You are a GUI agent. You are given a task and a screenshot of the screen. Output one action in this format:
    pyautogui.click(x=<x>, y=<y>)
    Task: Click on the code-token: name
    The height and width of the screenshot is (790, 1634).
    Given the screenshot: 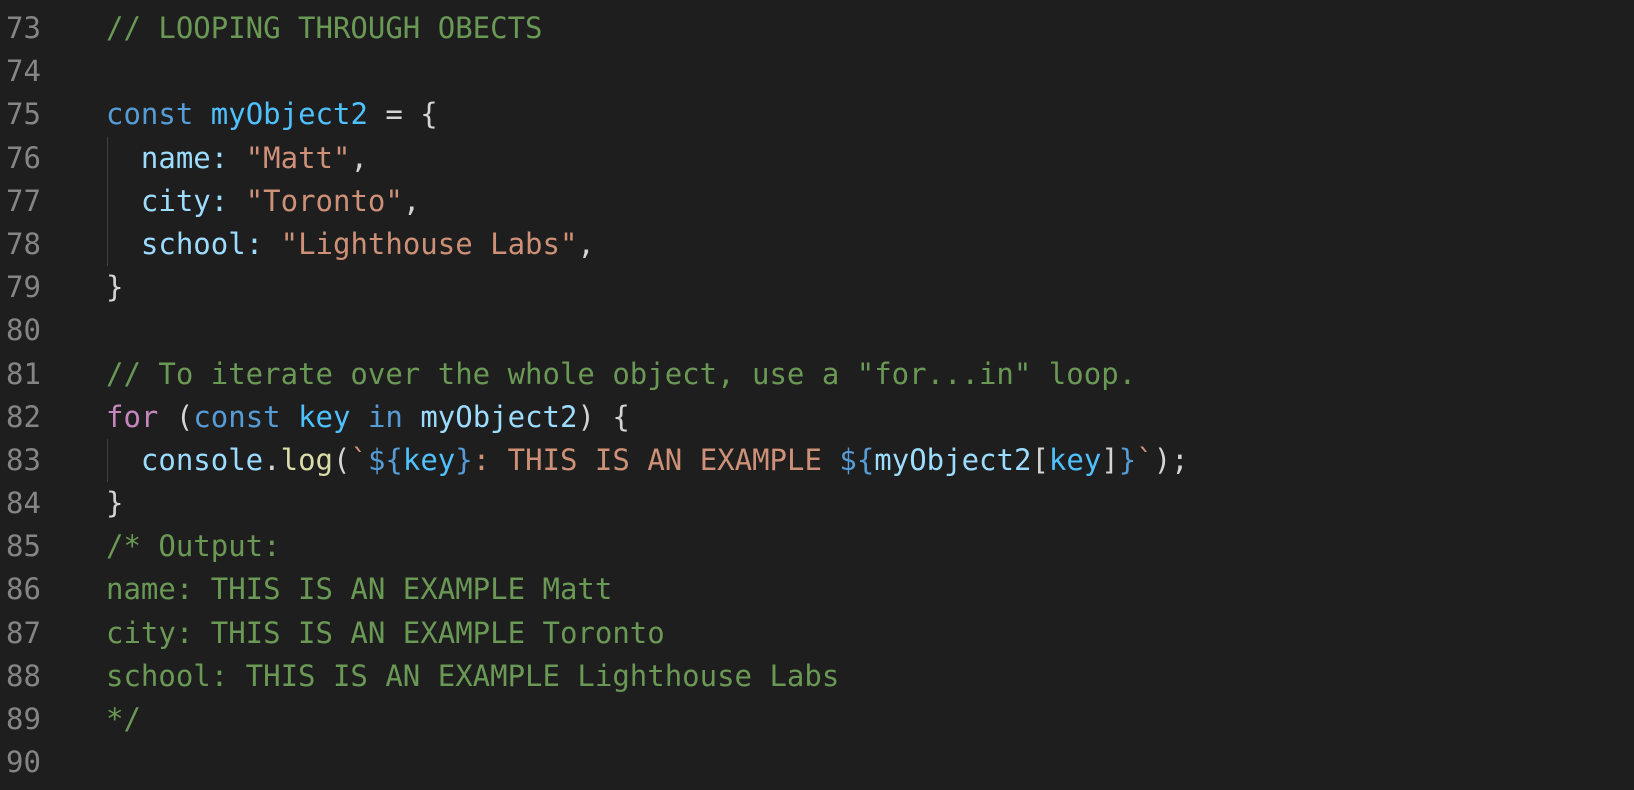 What is the action you would take?
    pyautogui.click(x=175, y=157)
    